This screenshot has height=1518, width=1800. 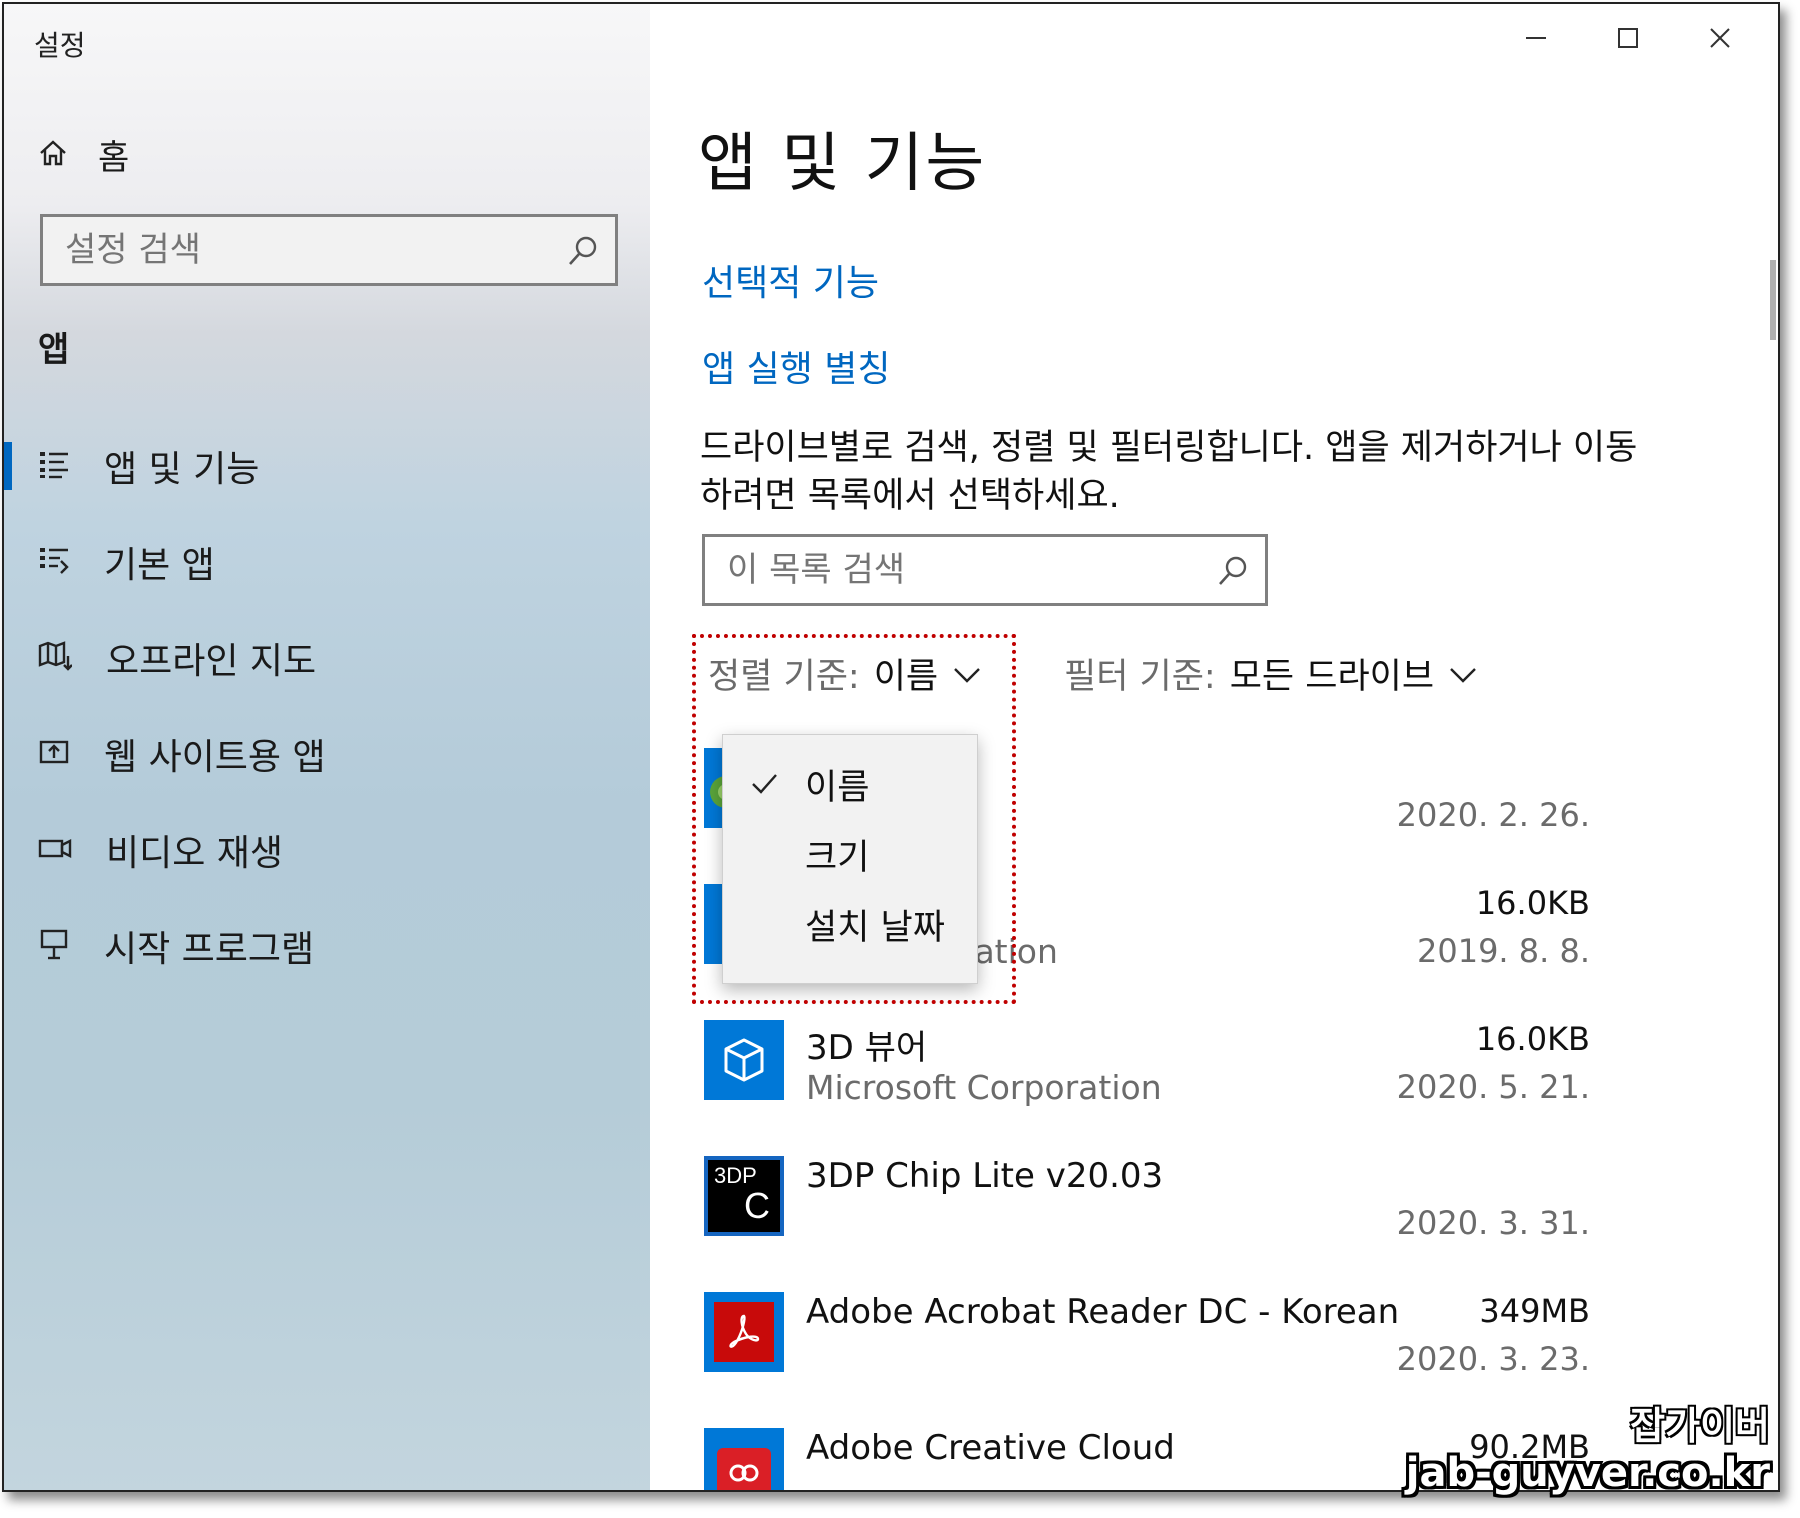 What do you see at coordinates (744, 1060) in the screenshot?
I see `3d-viewer-cube-icon` at bounding box center [744, 1060].